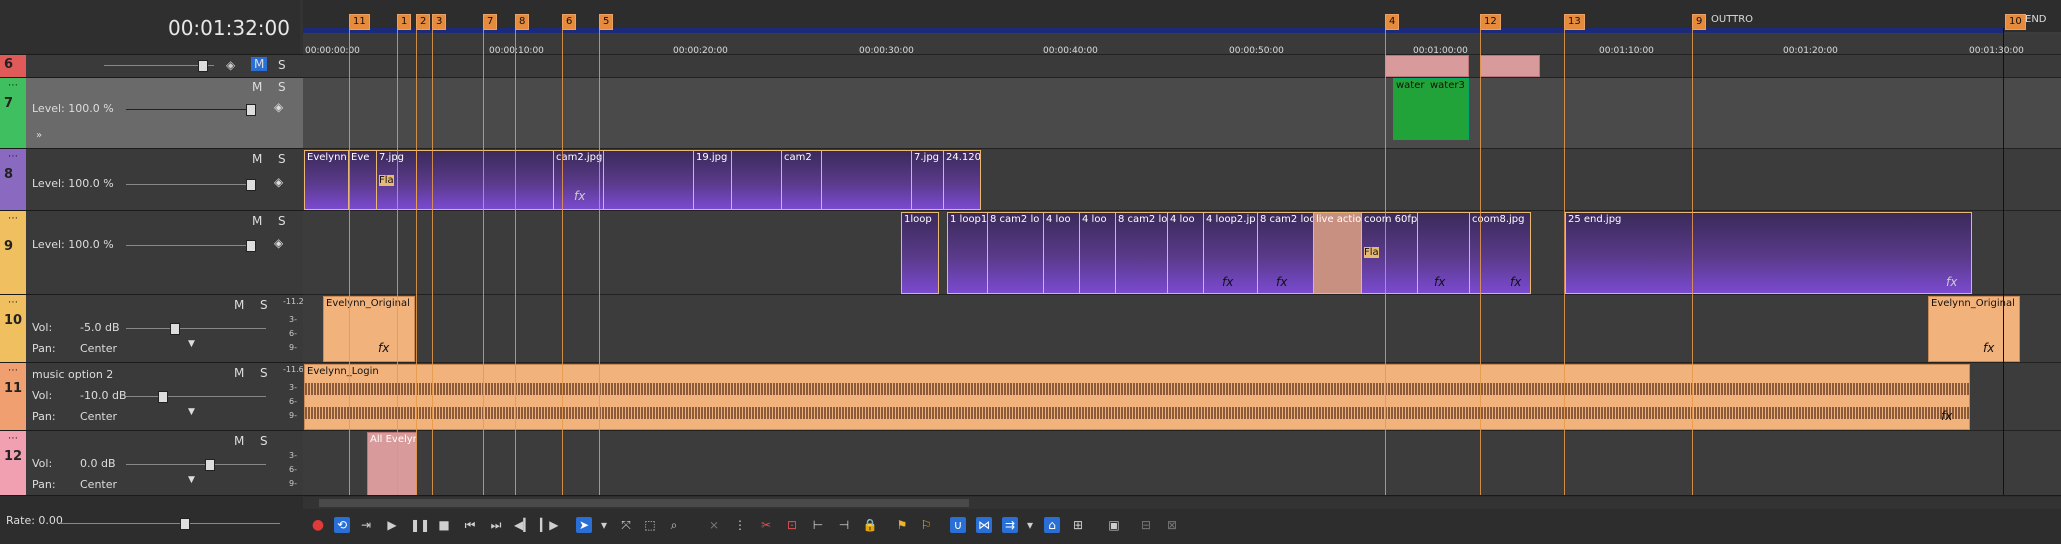 This screenshot has width=2061, height=544. What do you see at coordinates (1146, 525) in the screenshot?
I see `disabled-icon: ⊟` at bounding box center [1146, 525].